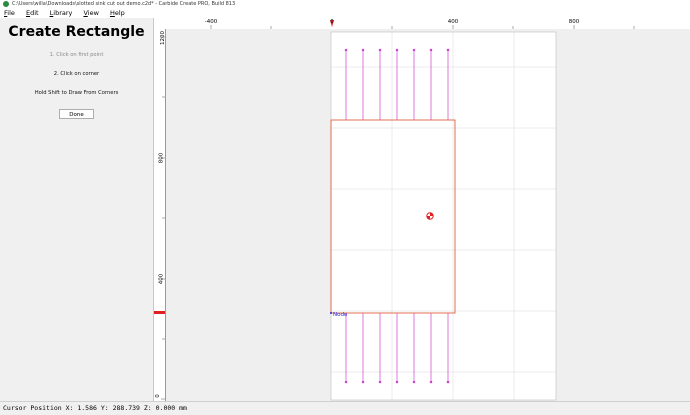 This screenshot has width=690, height=415. I want to click on y-cursor-marker, so click(159, 312).